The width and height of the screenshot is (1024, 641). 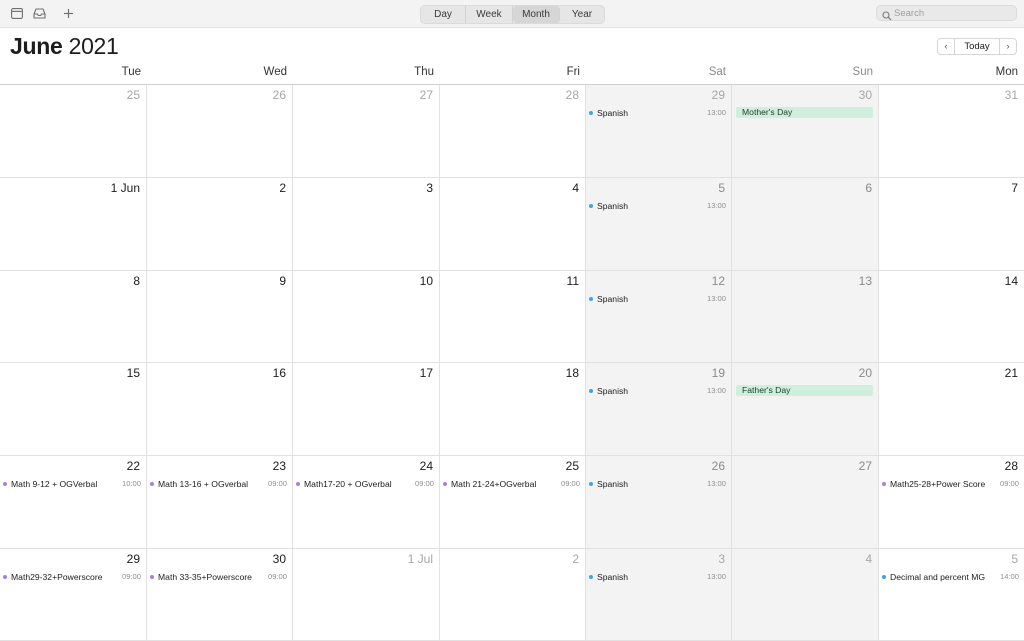 I want to click on day-cell: 15, so click(x=73, y=409).